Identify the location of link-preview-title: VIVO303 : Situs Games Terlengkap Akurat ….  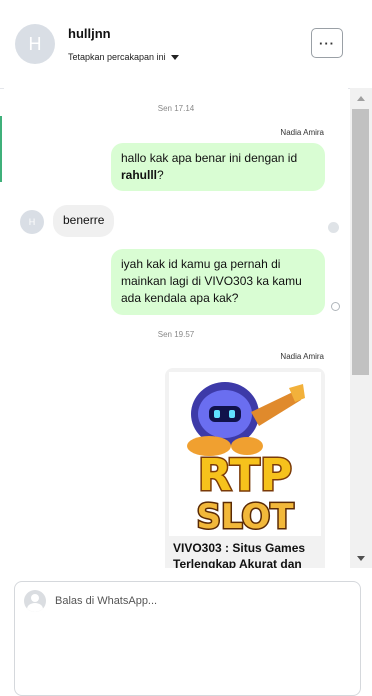
(239, 554).